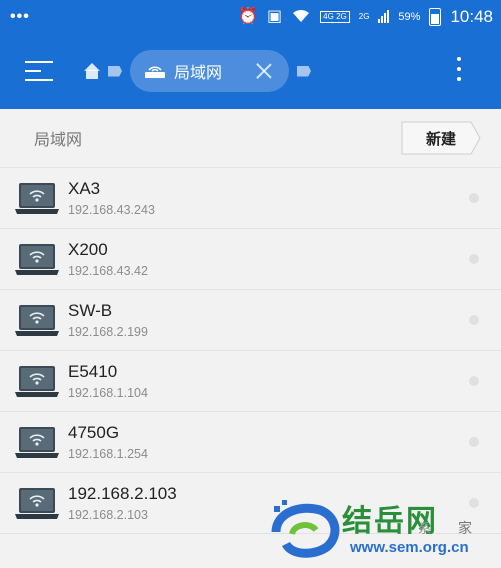  I want to click on status-bar: ••• ⏰ ▣ 4G 2G 2G 59% 10:48, so click(250, 16).